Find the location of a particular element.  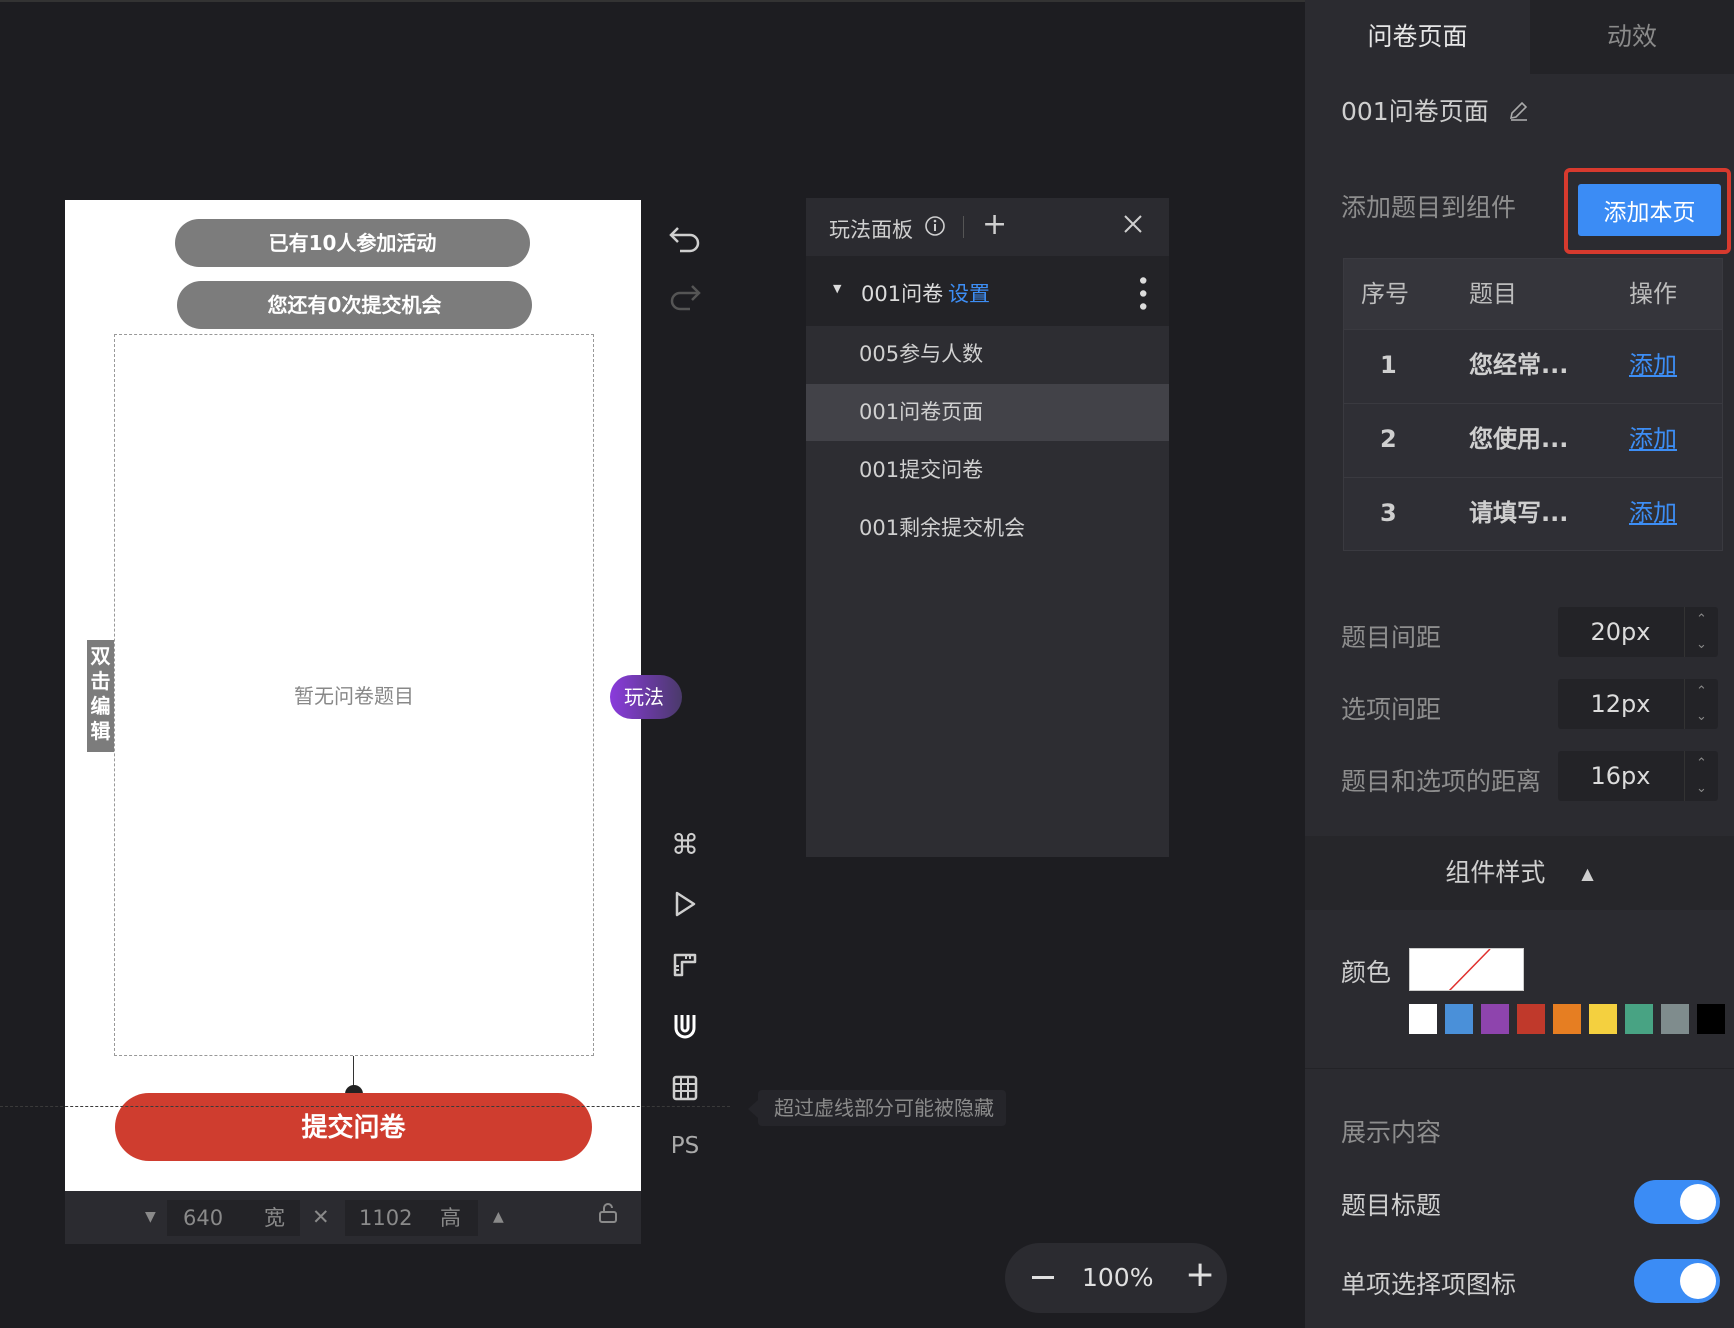

stepper-value: 20px is located at coordinates (1620, 632).